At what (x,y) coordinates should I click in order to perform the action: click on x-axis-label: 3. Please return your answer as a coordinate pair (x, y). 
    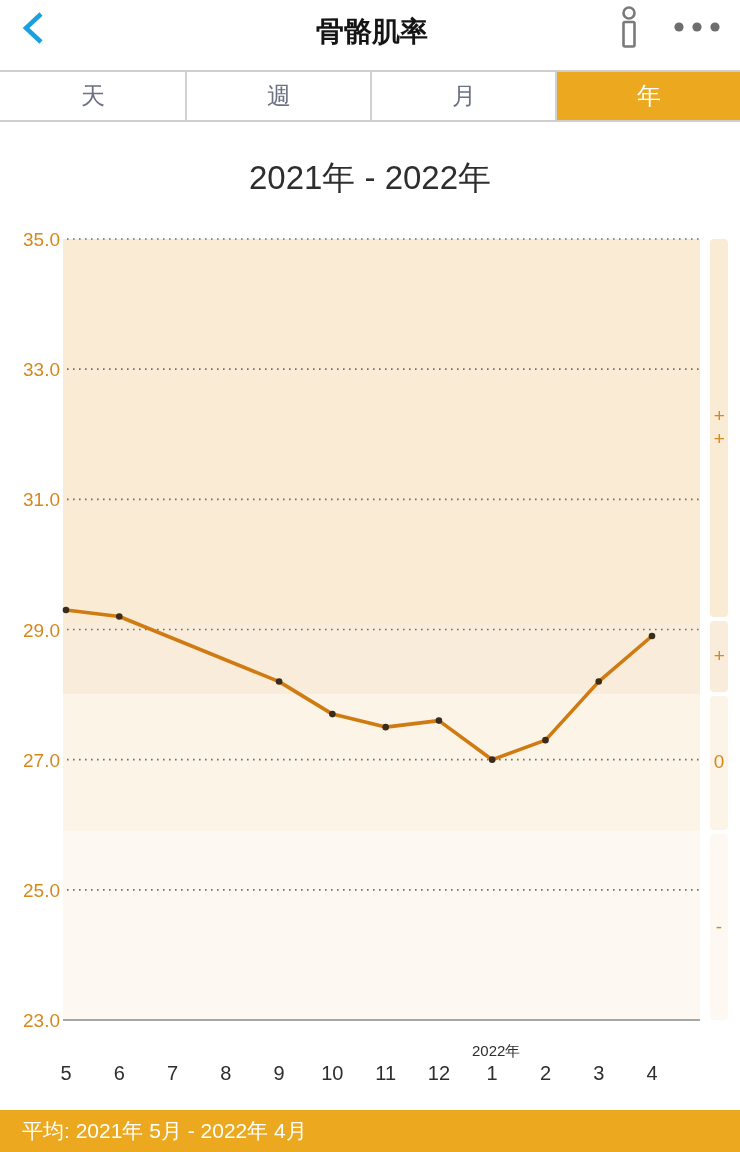
    Looking at the image, I should click on (599, 1073).